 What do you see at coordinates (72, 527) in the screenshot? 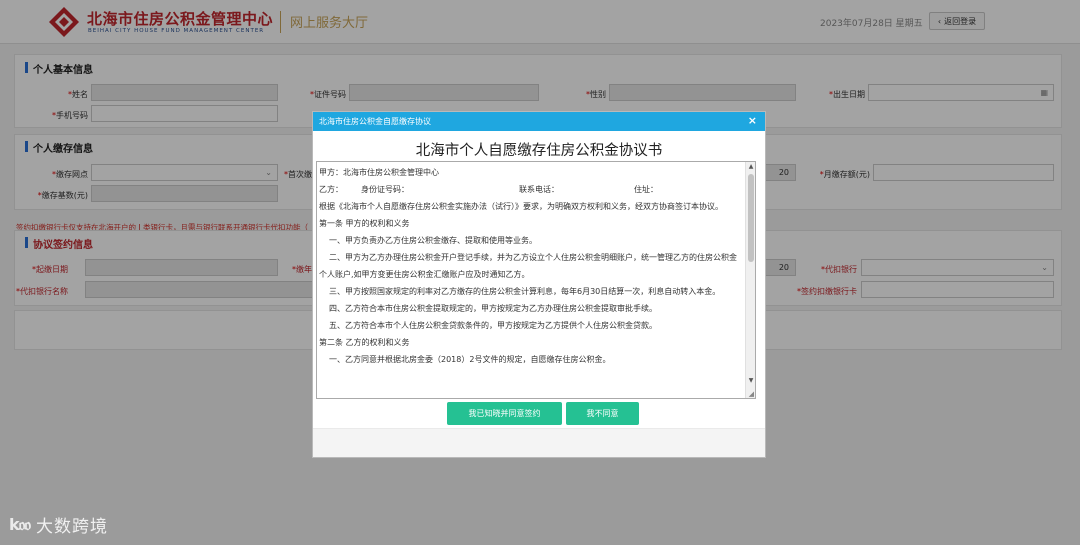
I see `watermark-text: 大数跨境` at bounding box center [72, 527].